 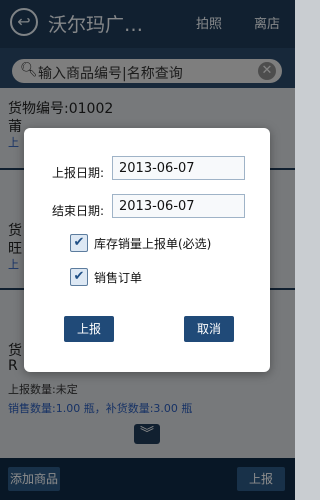 What do you see at coordinates (78, 211) in the screenshot?
I see `end-date-label: 结束日期:` at bounding box center [78, 211].